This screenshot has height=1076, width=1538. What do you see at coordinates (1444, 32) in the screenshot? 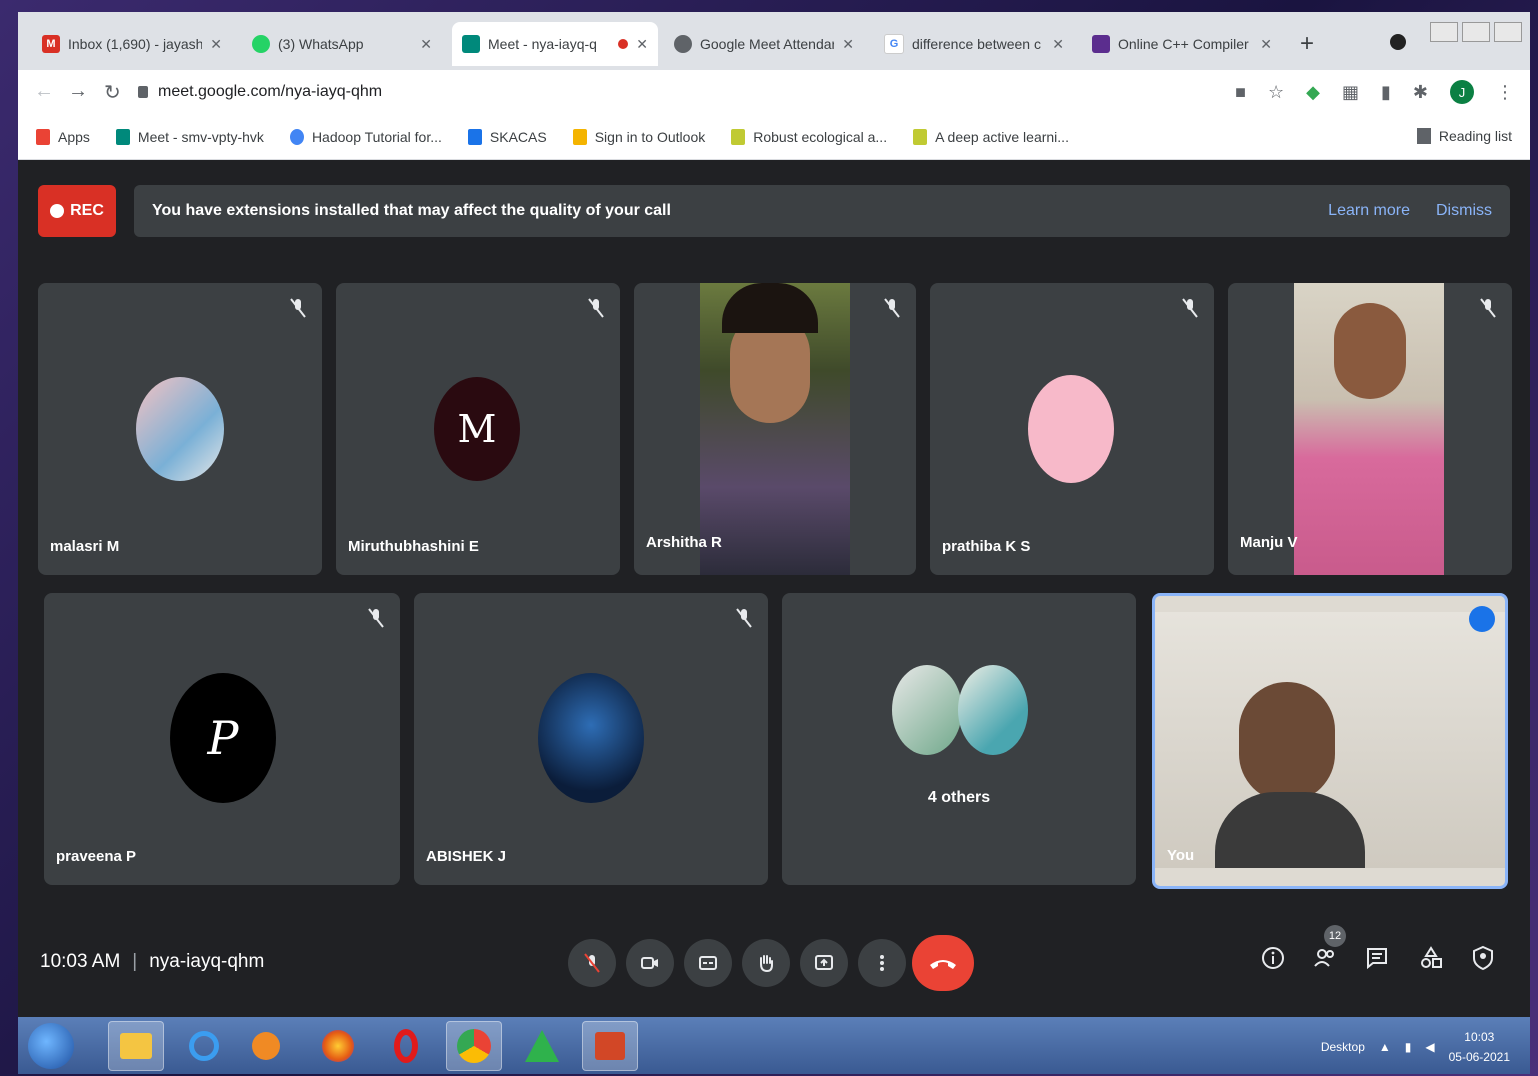
I see `minimize-button` at bounding box center [1444, 32].